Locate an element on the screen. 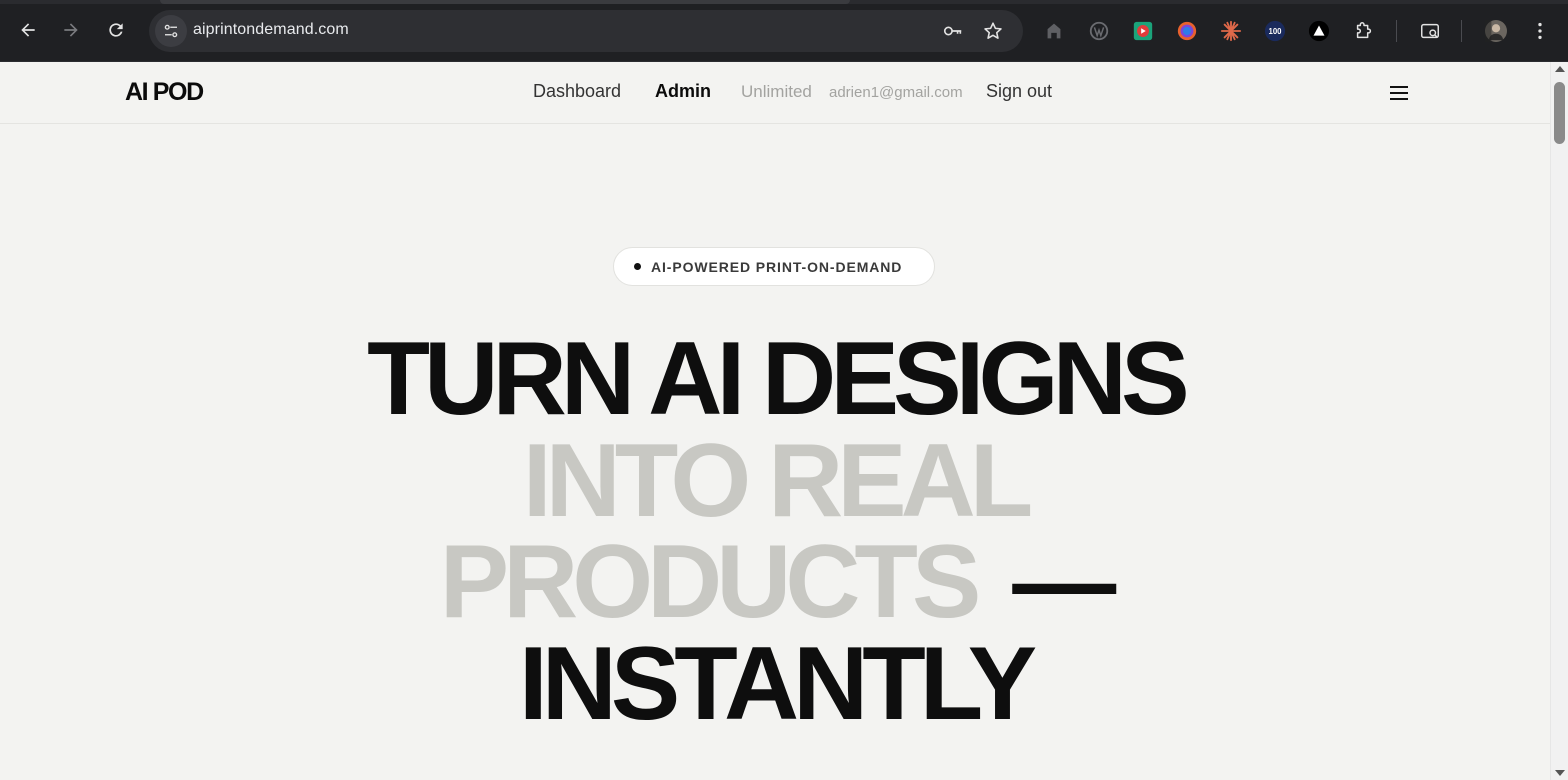 This screenshot has height=780, width=1568. hero-line-3: PRODUCTS — is located at coordinates (775, 582).